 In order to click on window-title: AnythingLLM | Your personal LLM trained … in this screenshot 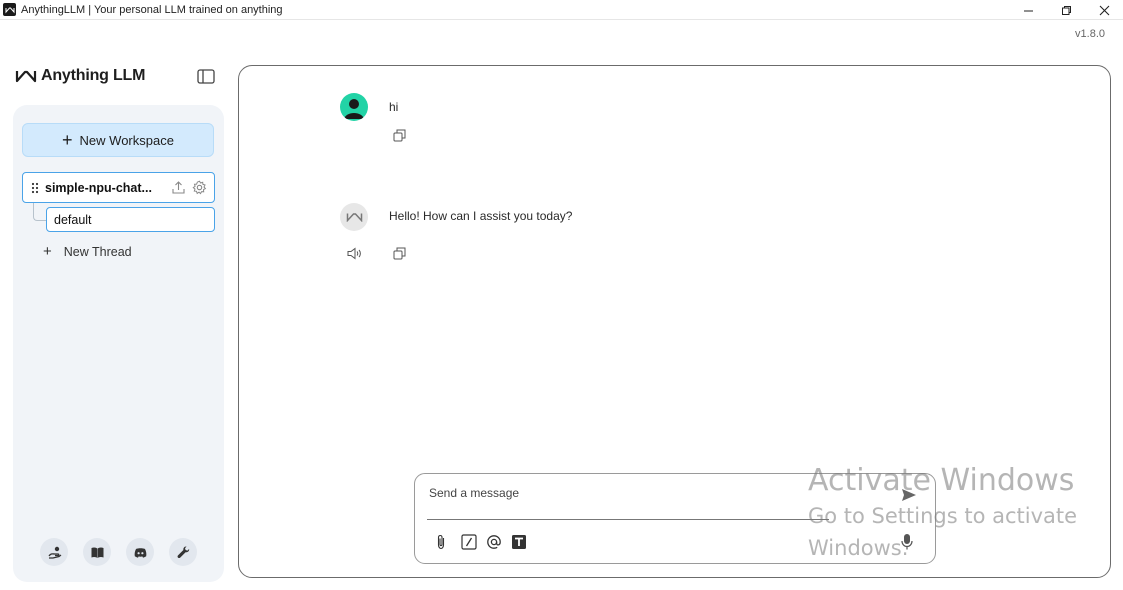, I will do `click(152, 9)`.